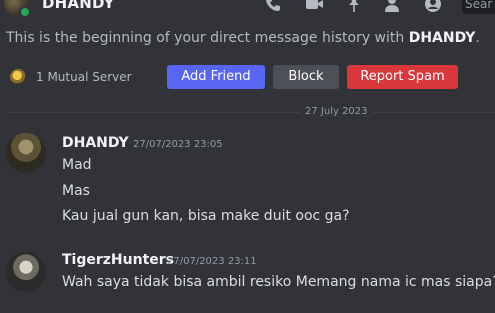 The width and height of the screenshot is (495, 313). What do you see at coordinates (212, 261) in the screenshot?
I see `message-timestamp: 27/07/2023 23:11` at bounding box center [212, 261].